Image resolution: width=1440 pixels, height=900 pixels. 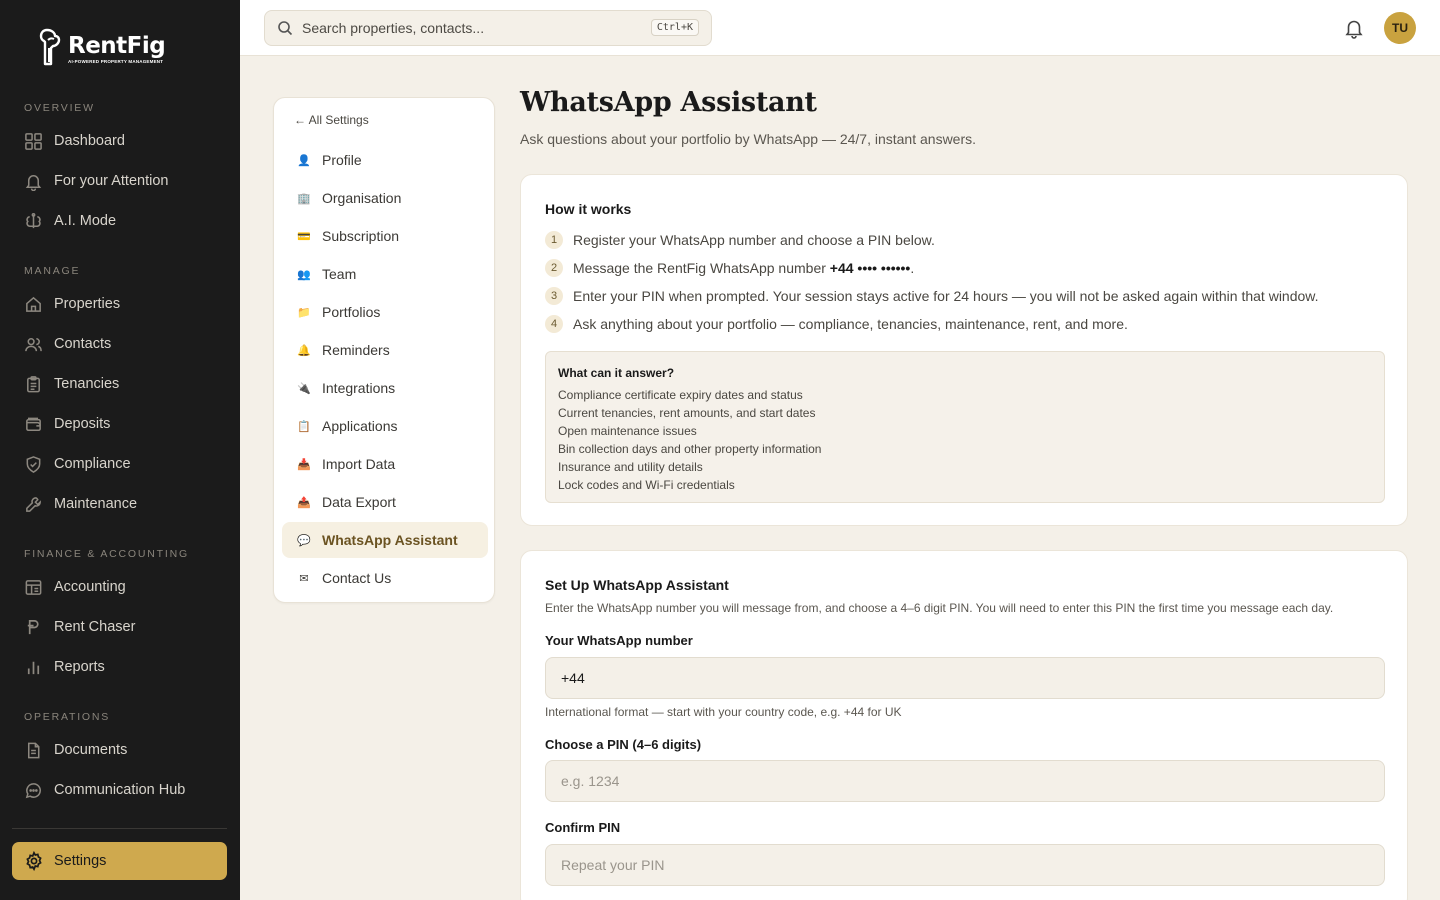 What do you see at coordinates (304, 502) in the screenshot?
I see `outbox-tray-icon: 📤` at bounding box center [304, 502].